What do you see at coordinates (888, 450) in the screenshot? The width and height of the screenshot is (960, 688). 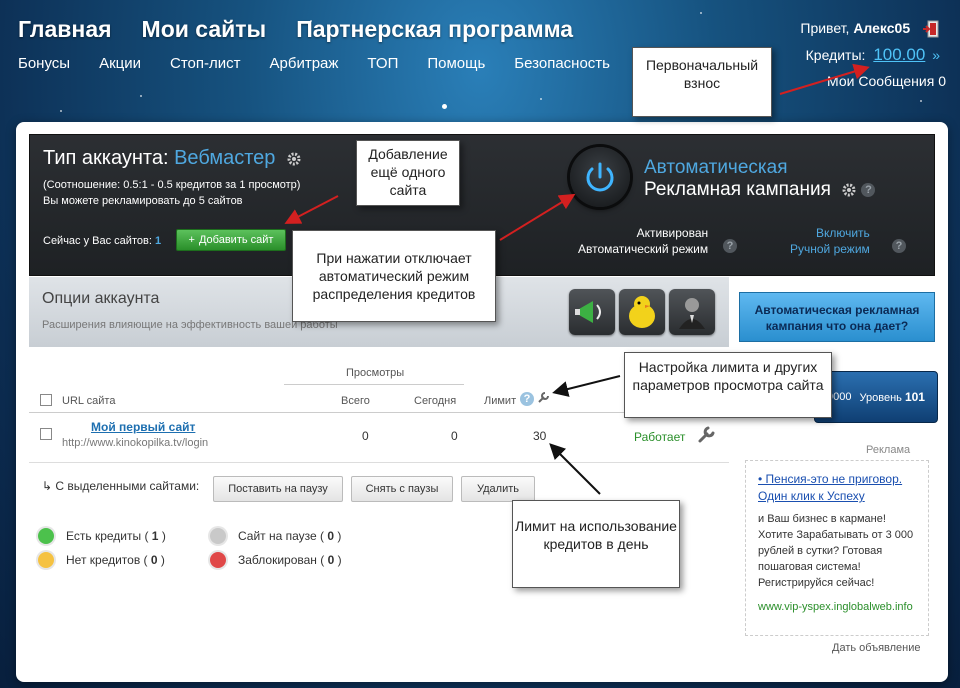 I see `ad-label: Реклама` at bounding box center [888, 450].